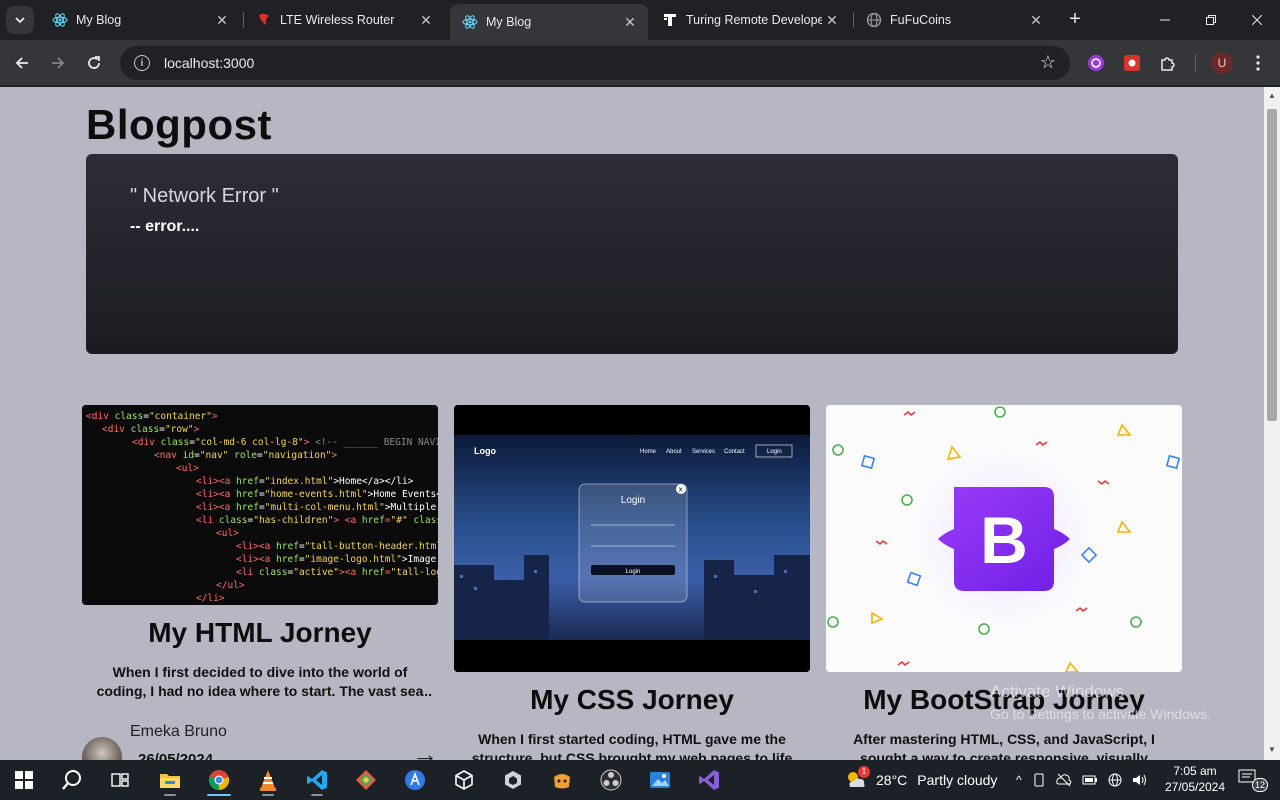  What do you see at coordinates (921, 20) in the screenshot?
I see `tab-title: FuFuCoins` at bounding box center [921, 20].